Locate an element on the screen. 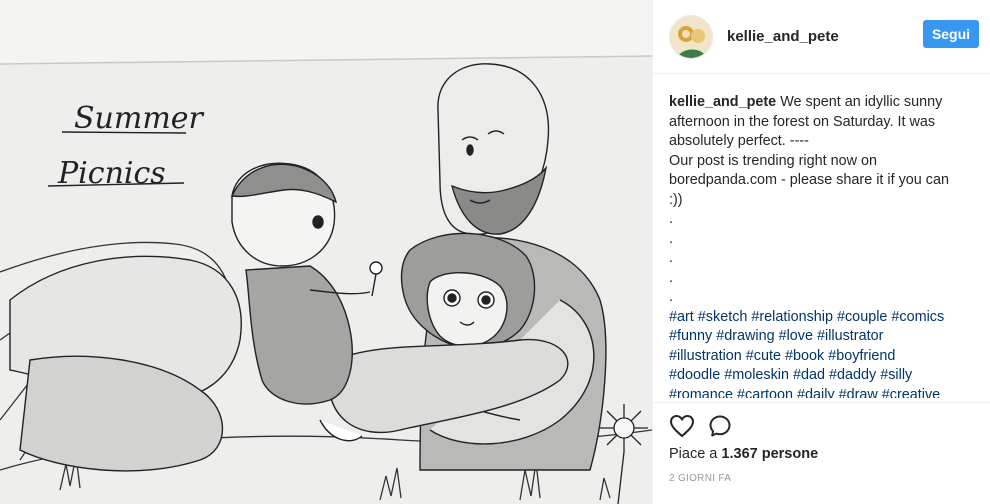 The image size is (990, 504). legs-sketch is located at coordinates (125, 363).